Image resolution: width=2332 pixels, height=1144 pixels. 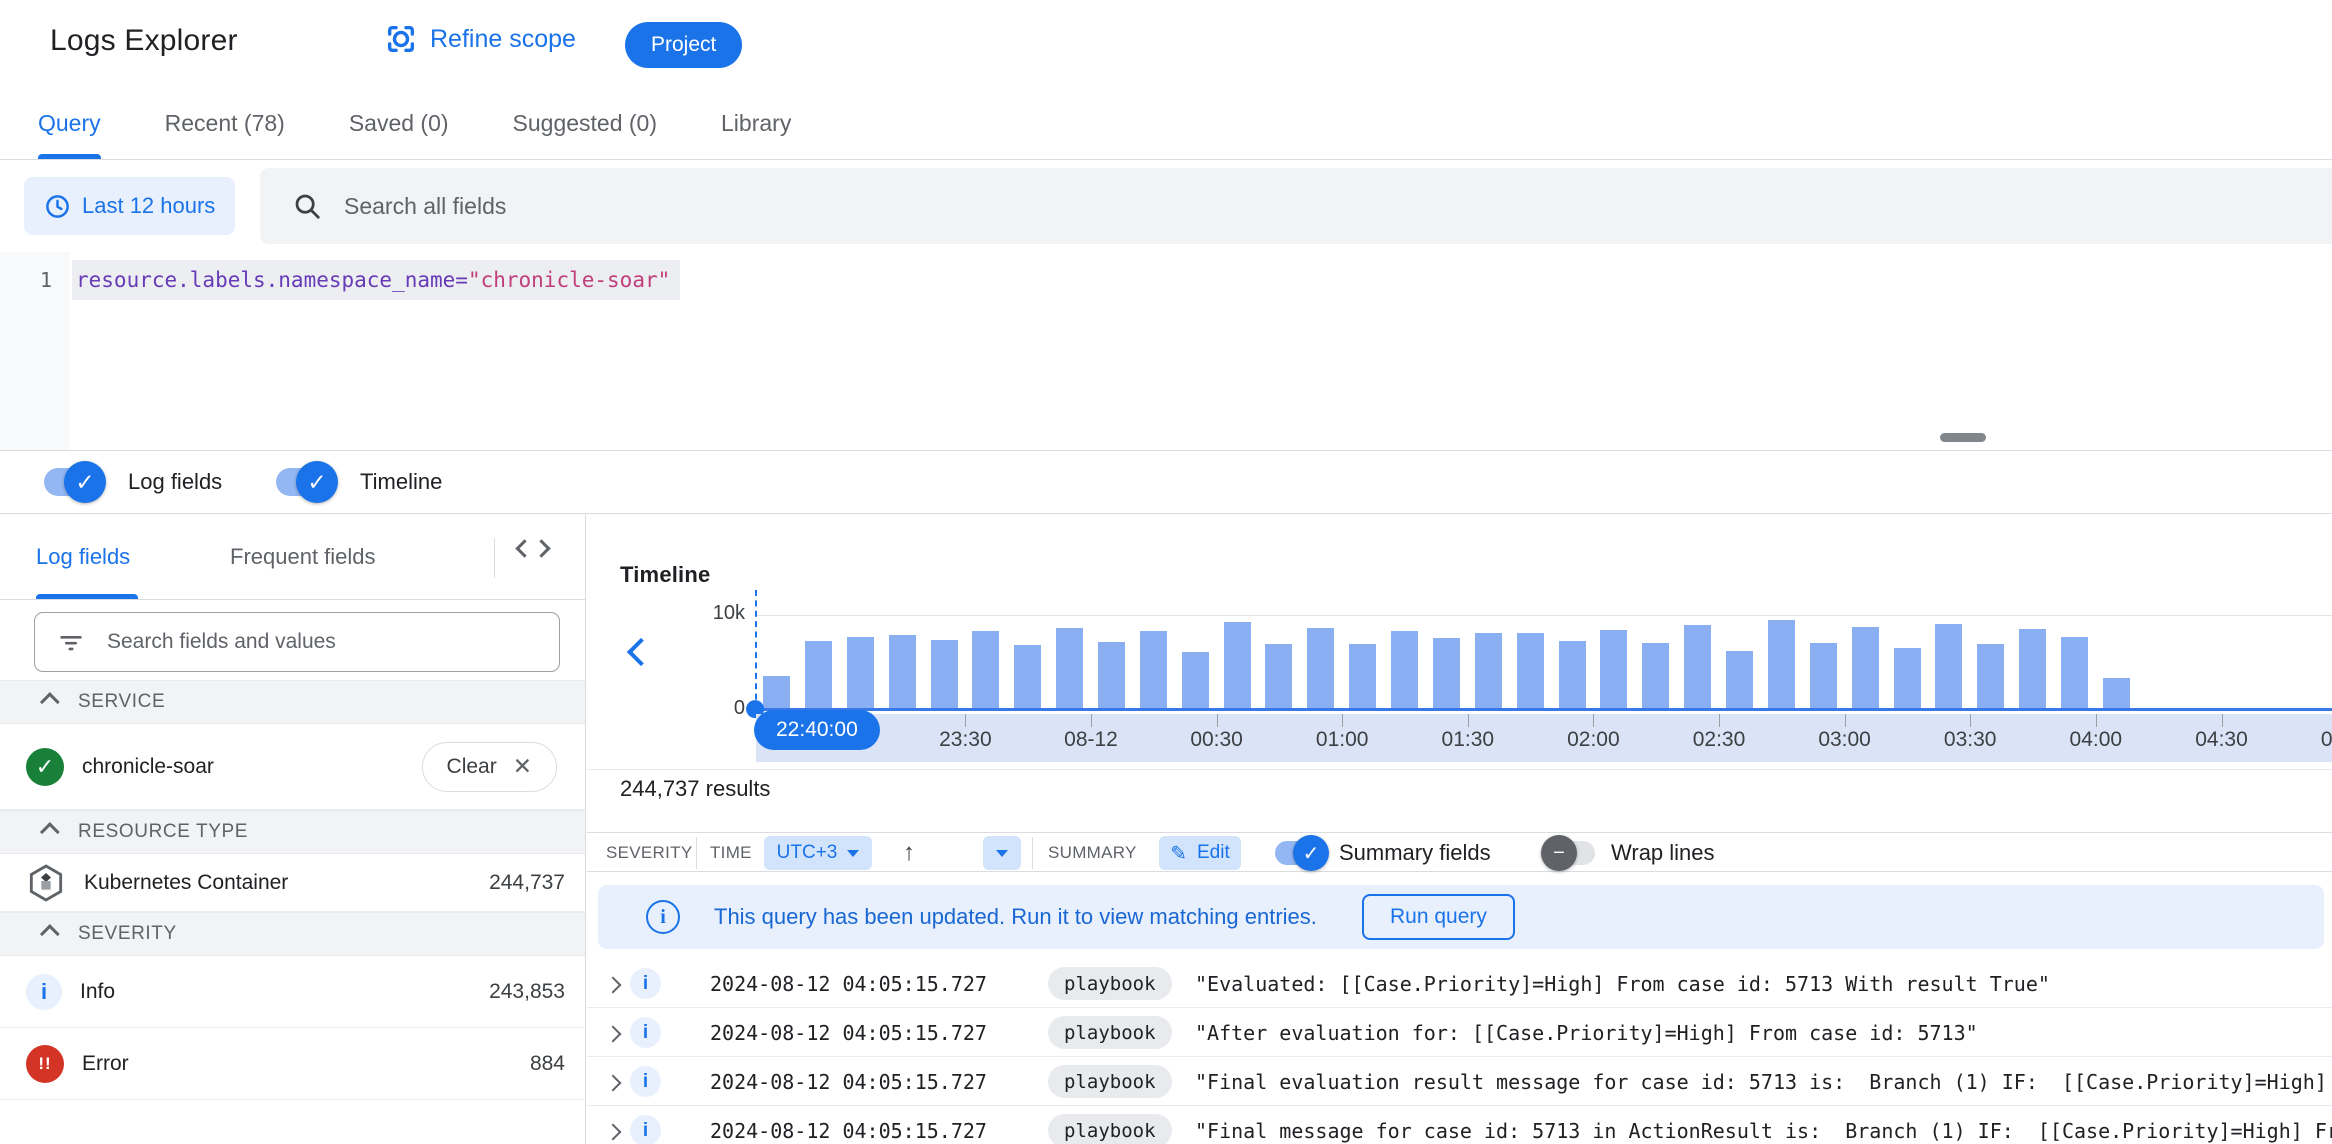 I want to click on project-scope-badge: Project, so click(x=684, y=45).